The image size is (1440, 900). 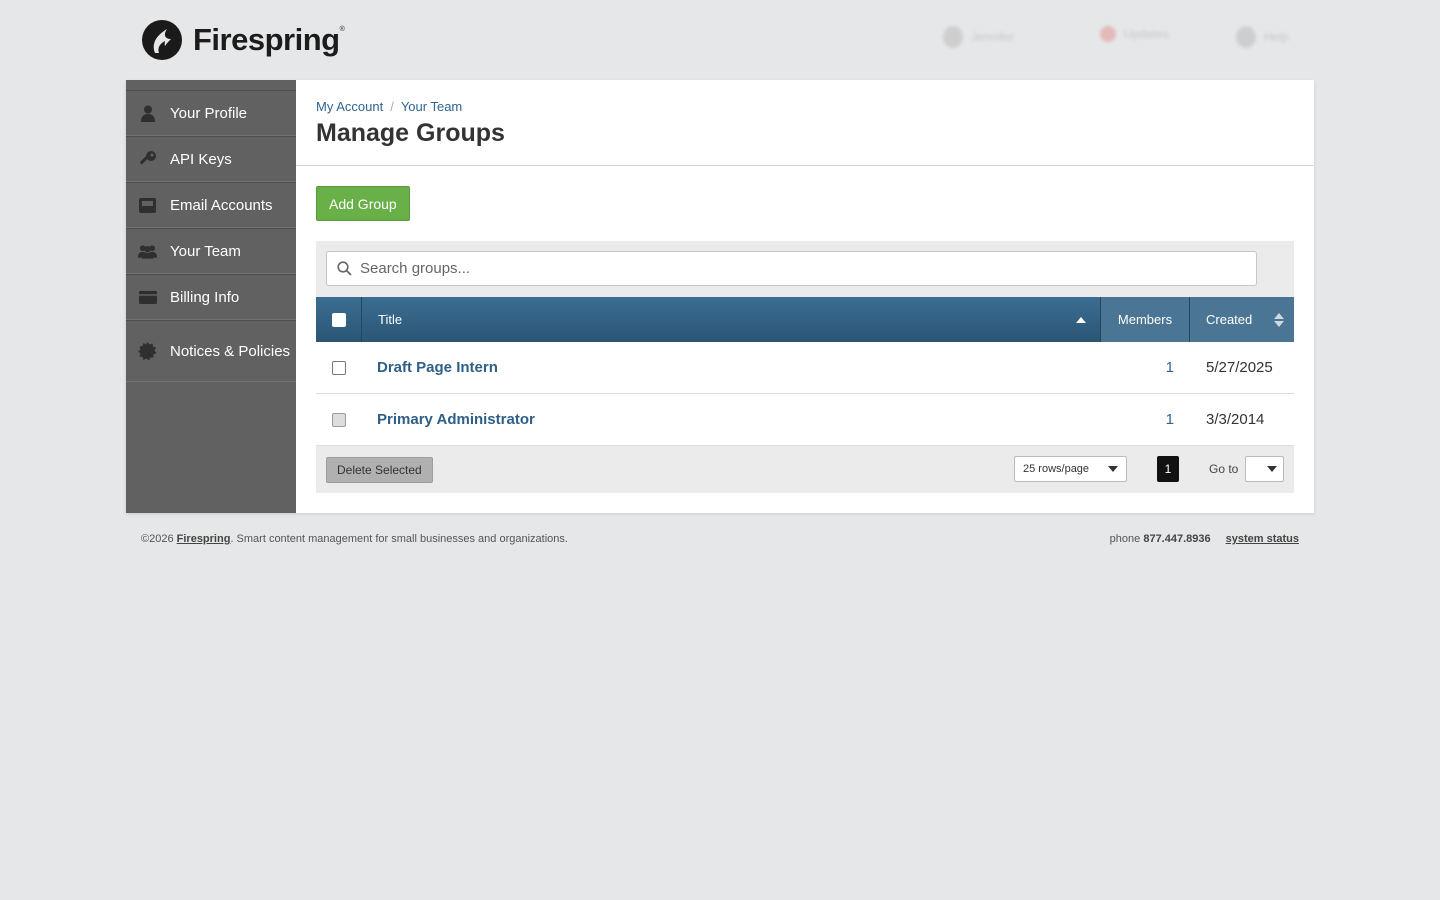 I want to click on group-title-link: Draft Page Intern, so click(x=731, y=367).